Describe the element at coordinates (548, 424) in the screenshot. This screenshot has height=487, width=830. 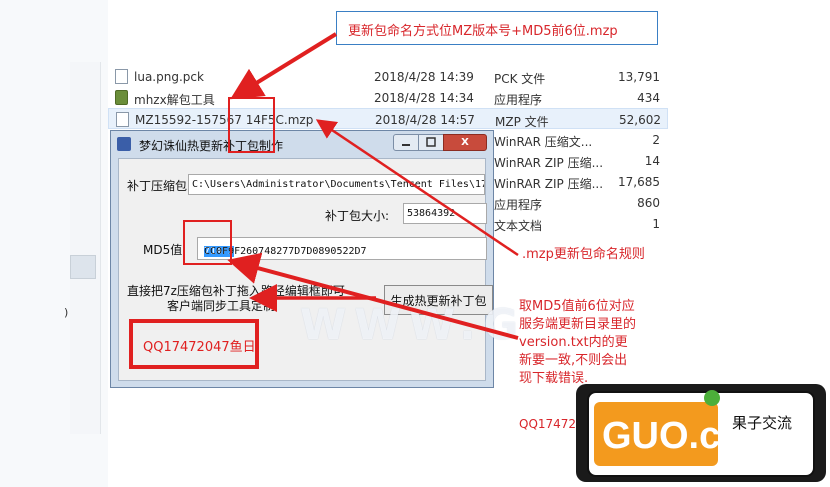
I see `note-qq: QQ17472` at that location.